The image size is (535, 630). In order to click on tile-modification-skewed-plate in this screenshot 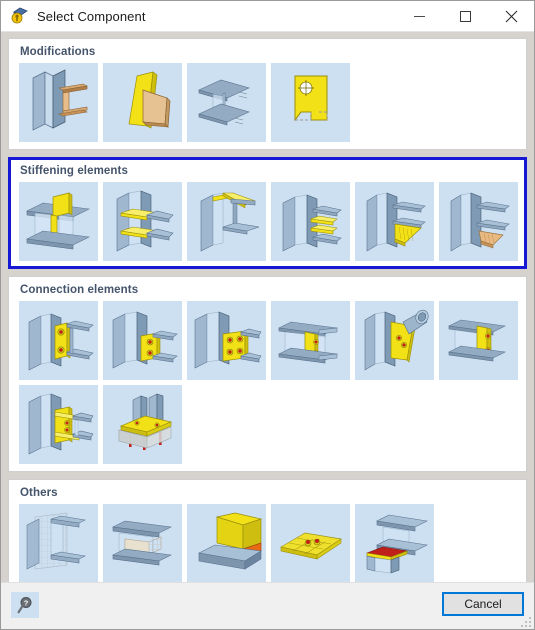, I will do `click(142, 102)`.